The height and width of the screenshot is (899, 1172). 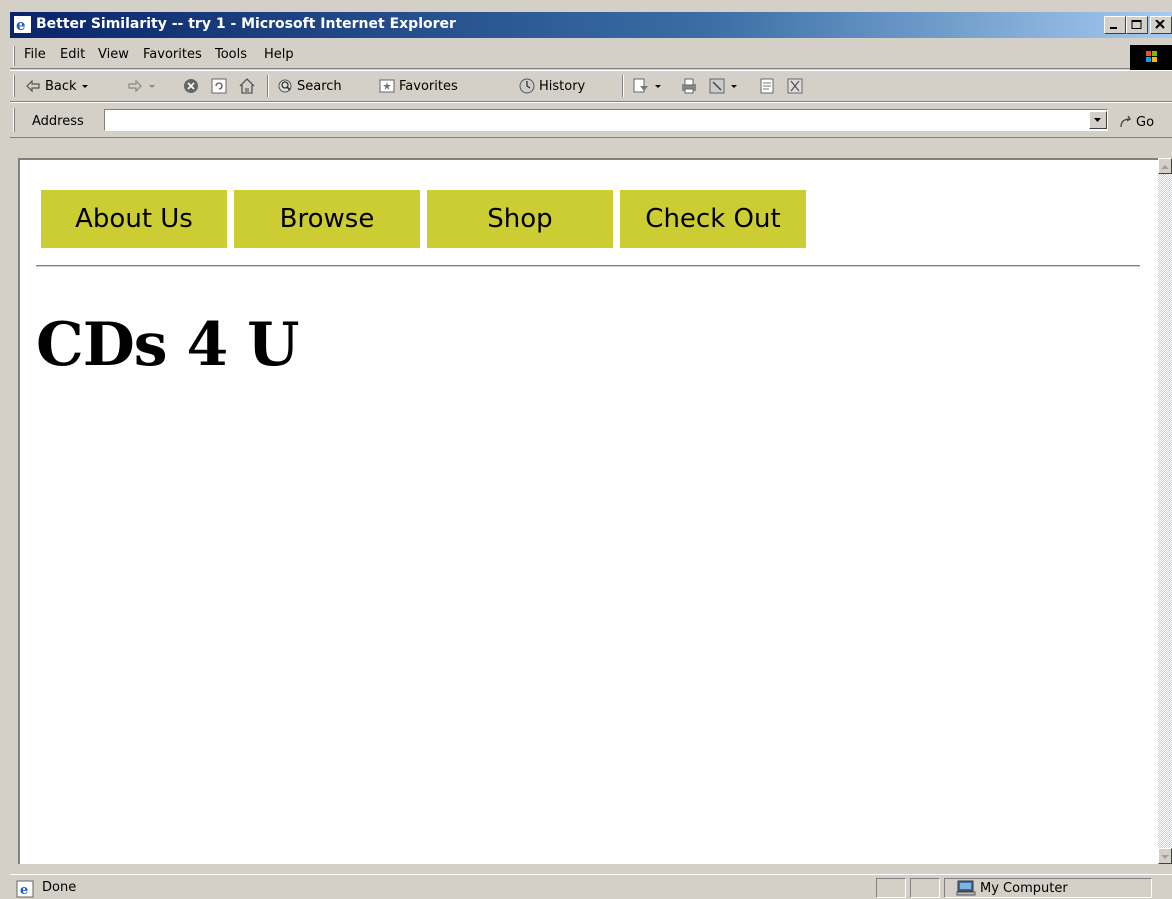 I want to click on close-button, so click(x=1161, y=25).